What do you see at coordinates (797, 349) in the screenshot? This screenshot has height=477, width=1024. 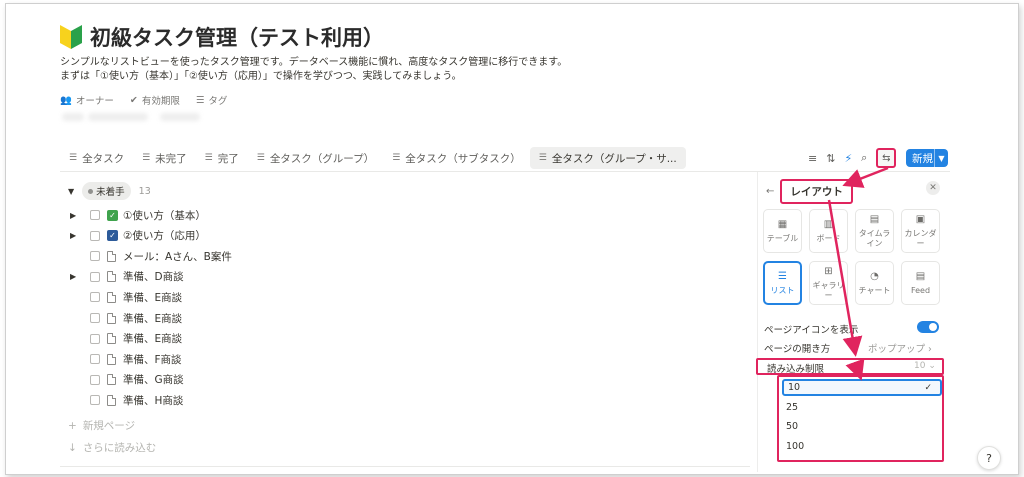 I see `open-page-label: ページの開き方` at bounding box center [797, 349].